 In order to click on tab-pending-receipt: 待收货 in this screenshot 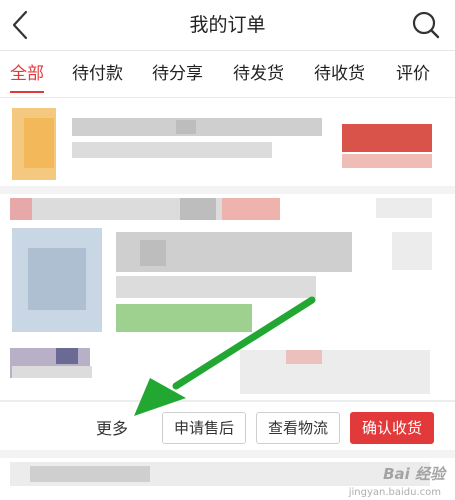, I will do `click(339, 74)`.